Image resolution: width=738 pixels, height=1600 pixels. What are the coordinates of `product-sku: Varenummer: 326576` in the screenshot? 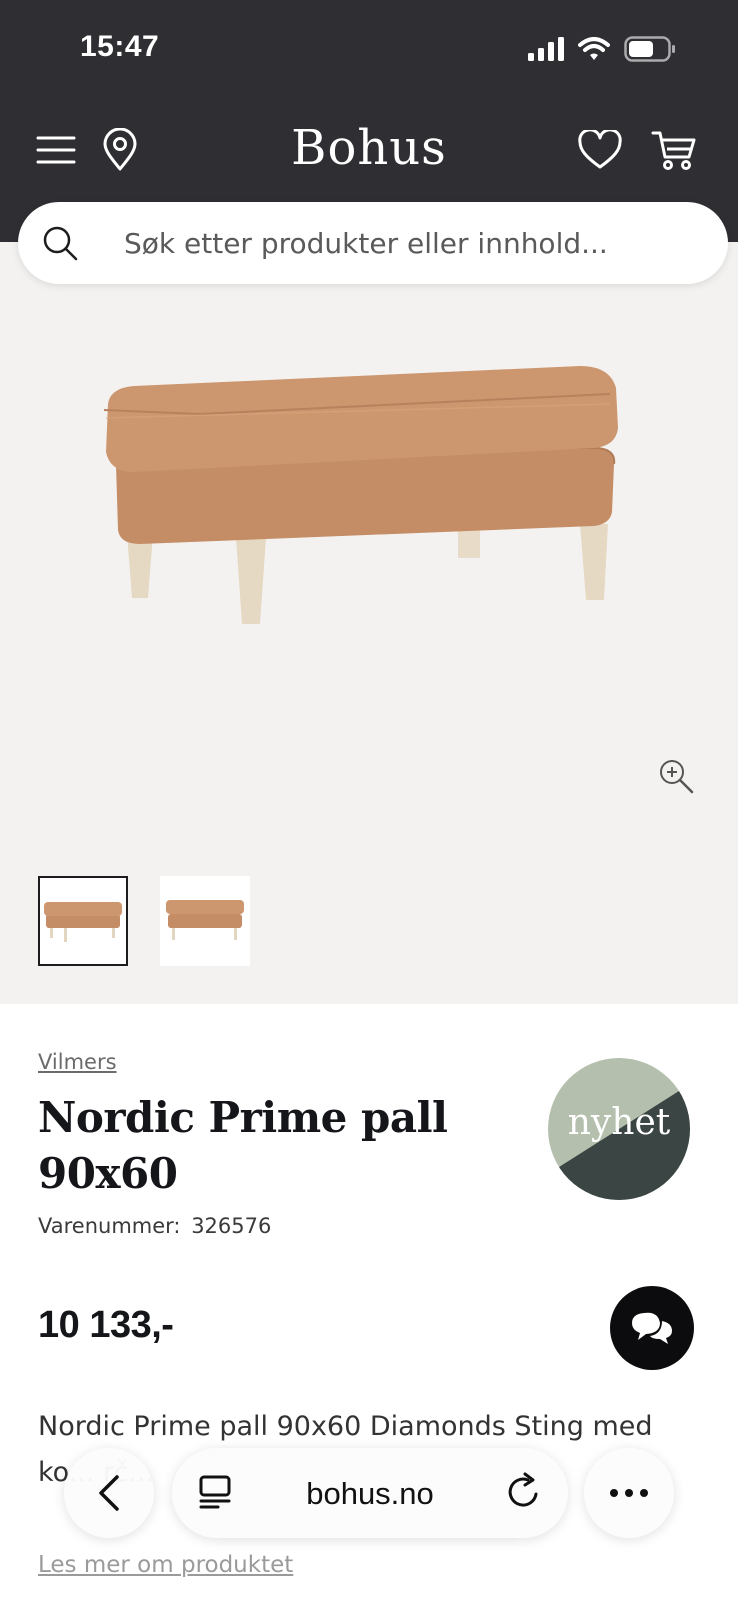 It's located at (154, 1226).